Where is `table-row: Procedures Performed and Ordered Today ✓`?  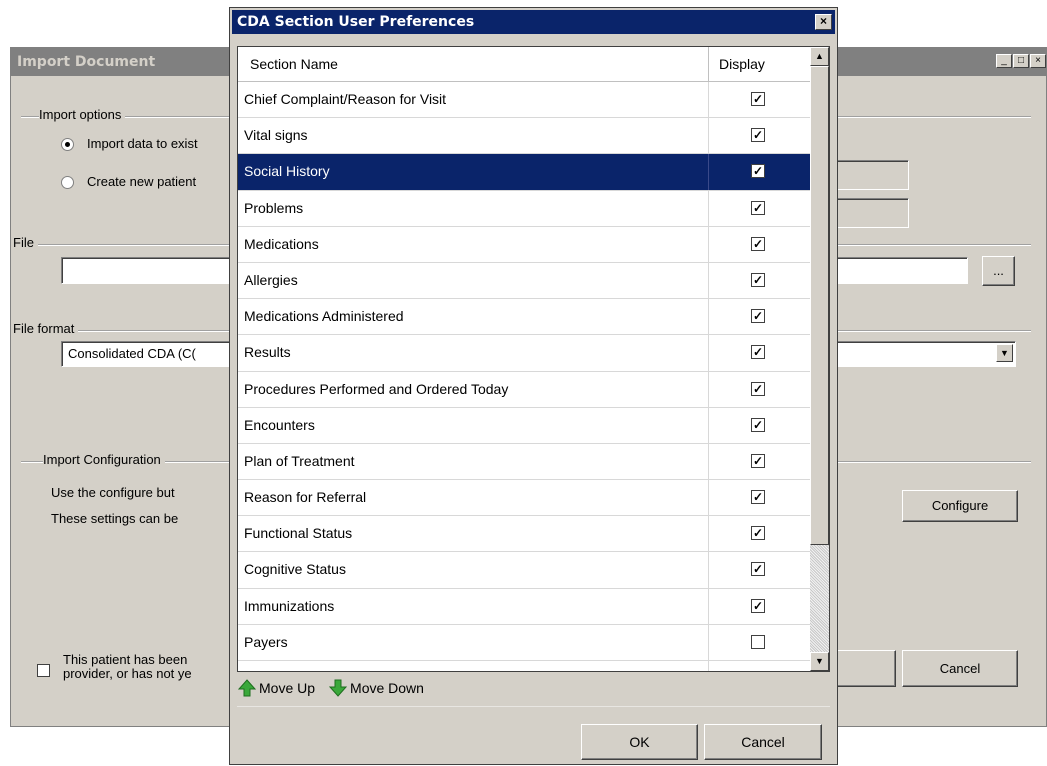 table-row: Procedures Performed and Ordered Today ✓ is located at coordinates (524, 389).